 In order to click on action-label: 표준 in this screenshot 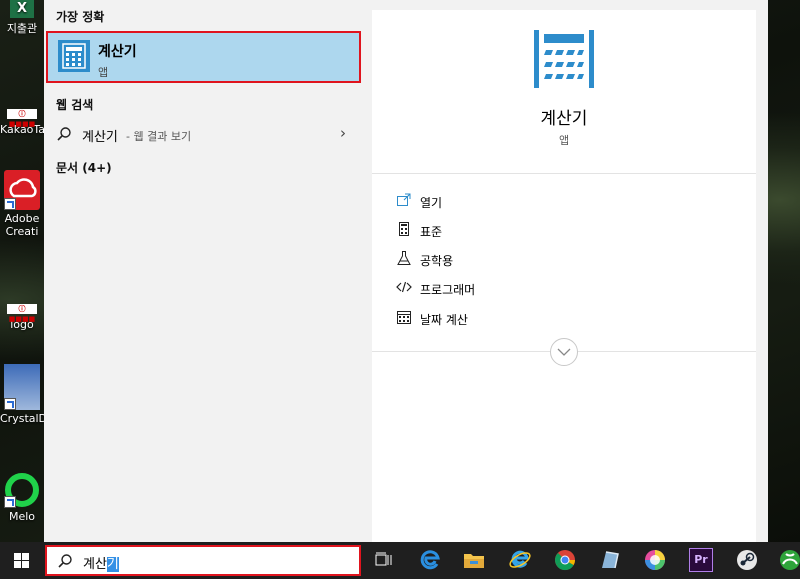, I will do `click(431, 232)`.